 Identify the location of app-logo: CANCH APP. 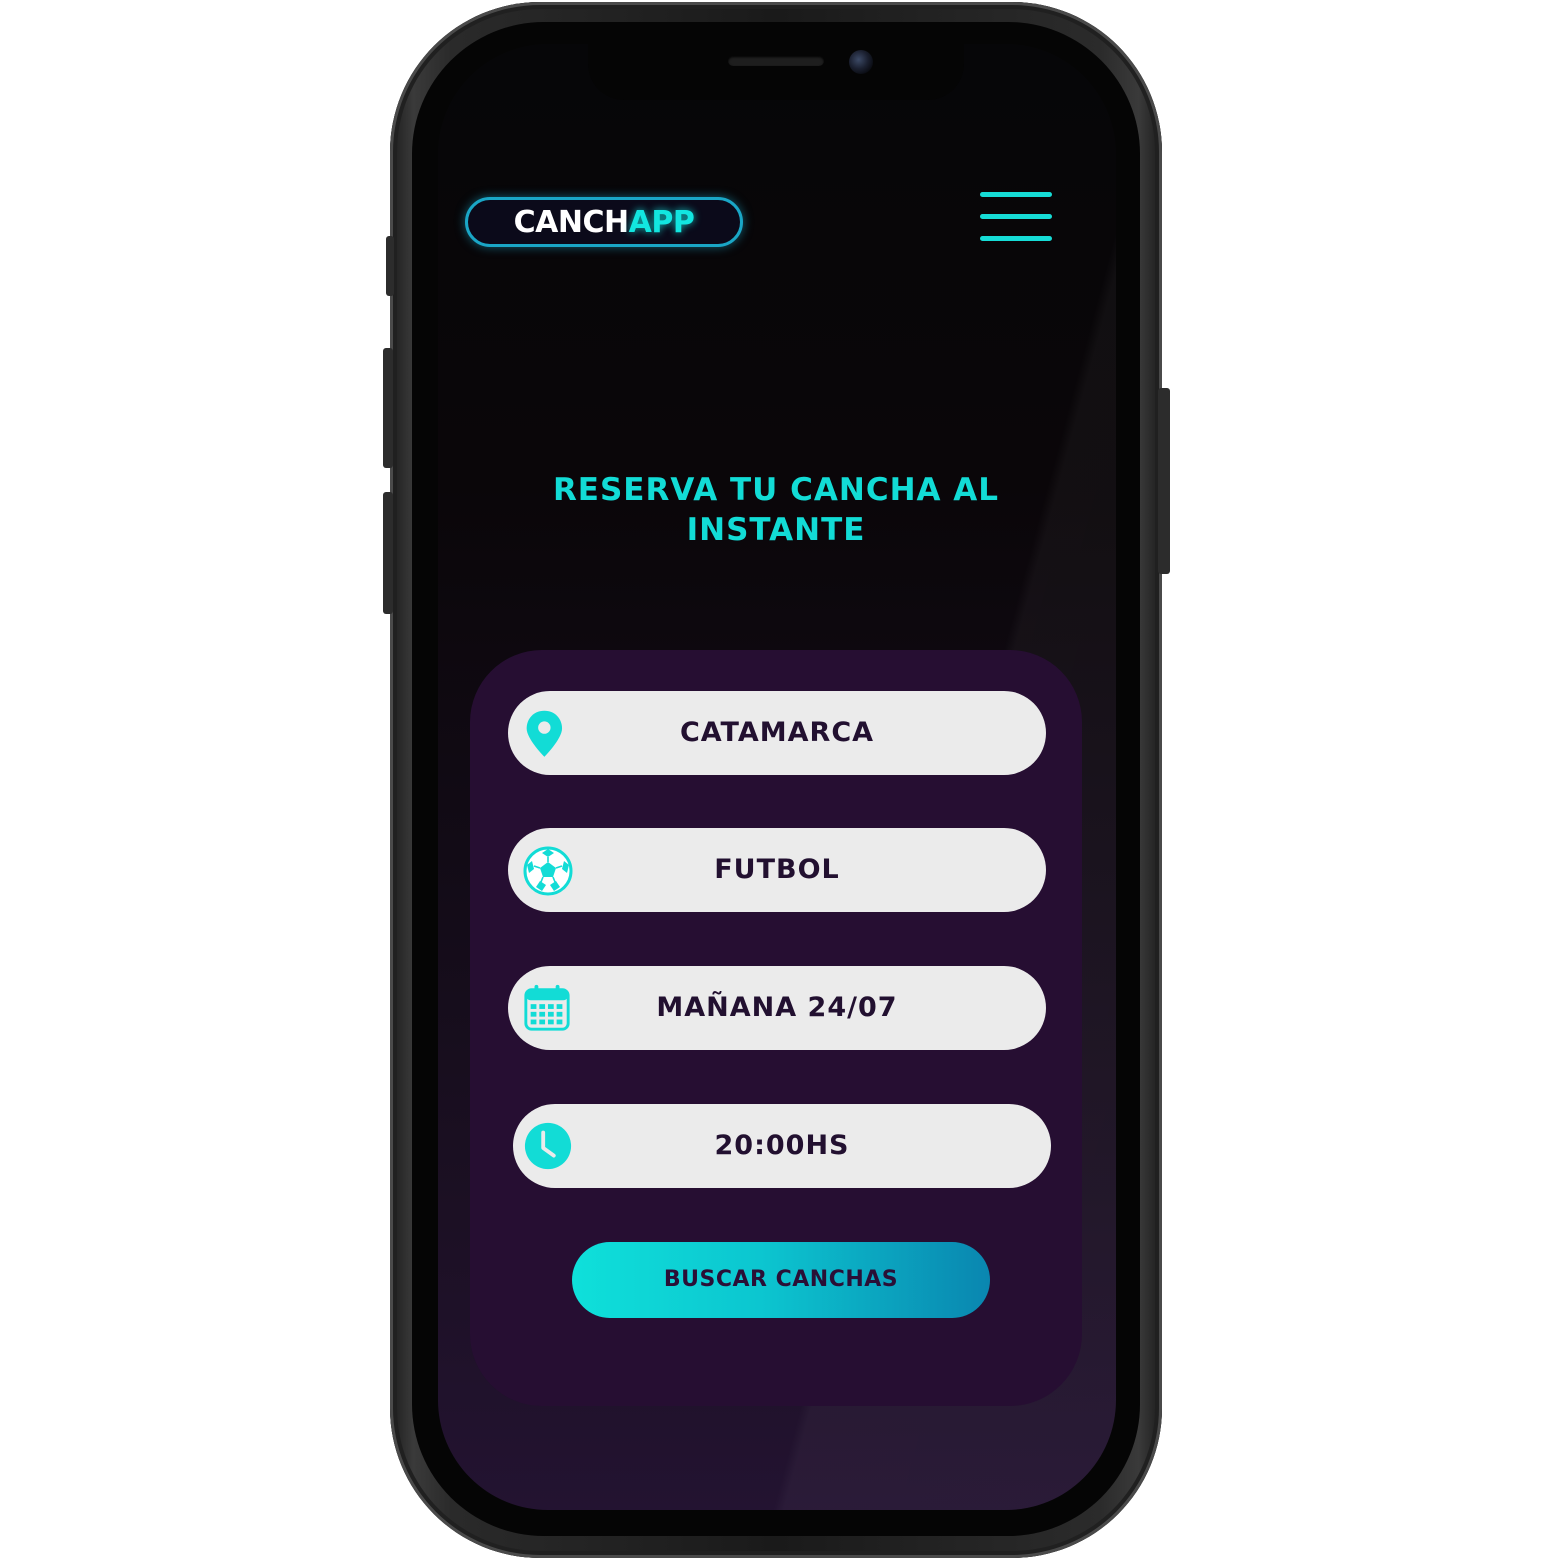
(604, 222).